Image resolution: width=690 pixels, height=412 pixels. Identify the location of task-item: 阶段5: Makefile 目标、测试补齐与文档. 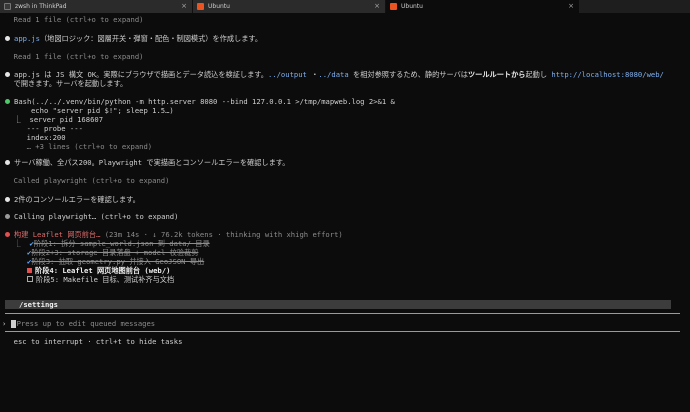
(100, 279).